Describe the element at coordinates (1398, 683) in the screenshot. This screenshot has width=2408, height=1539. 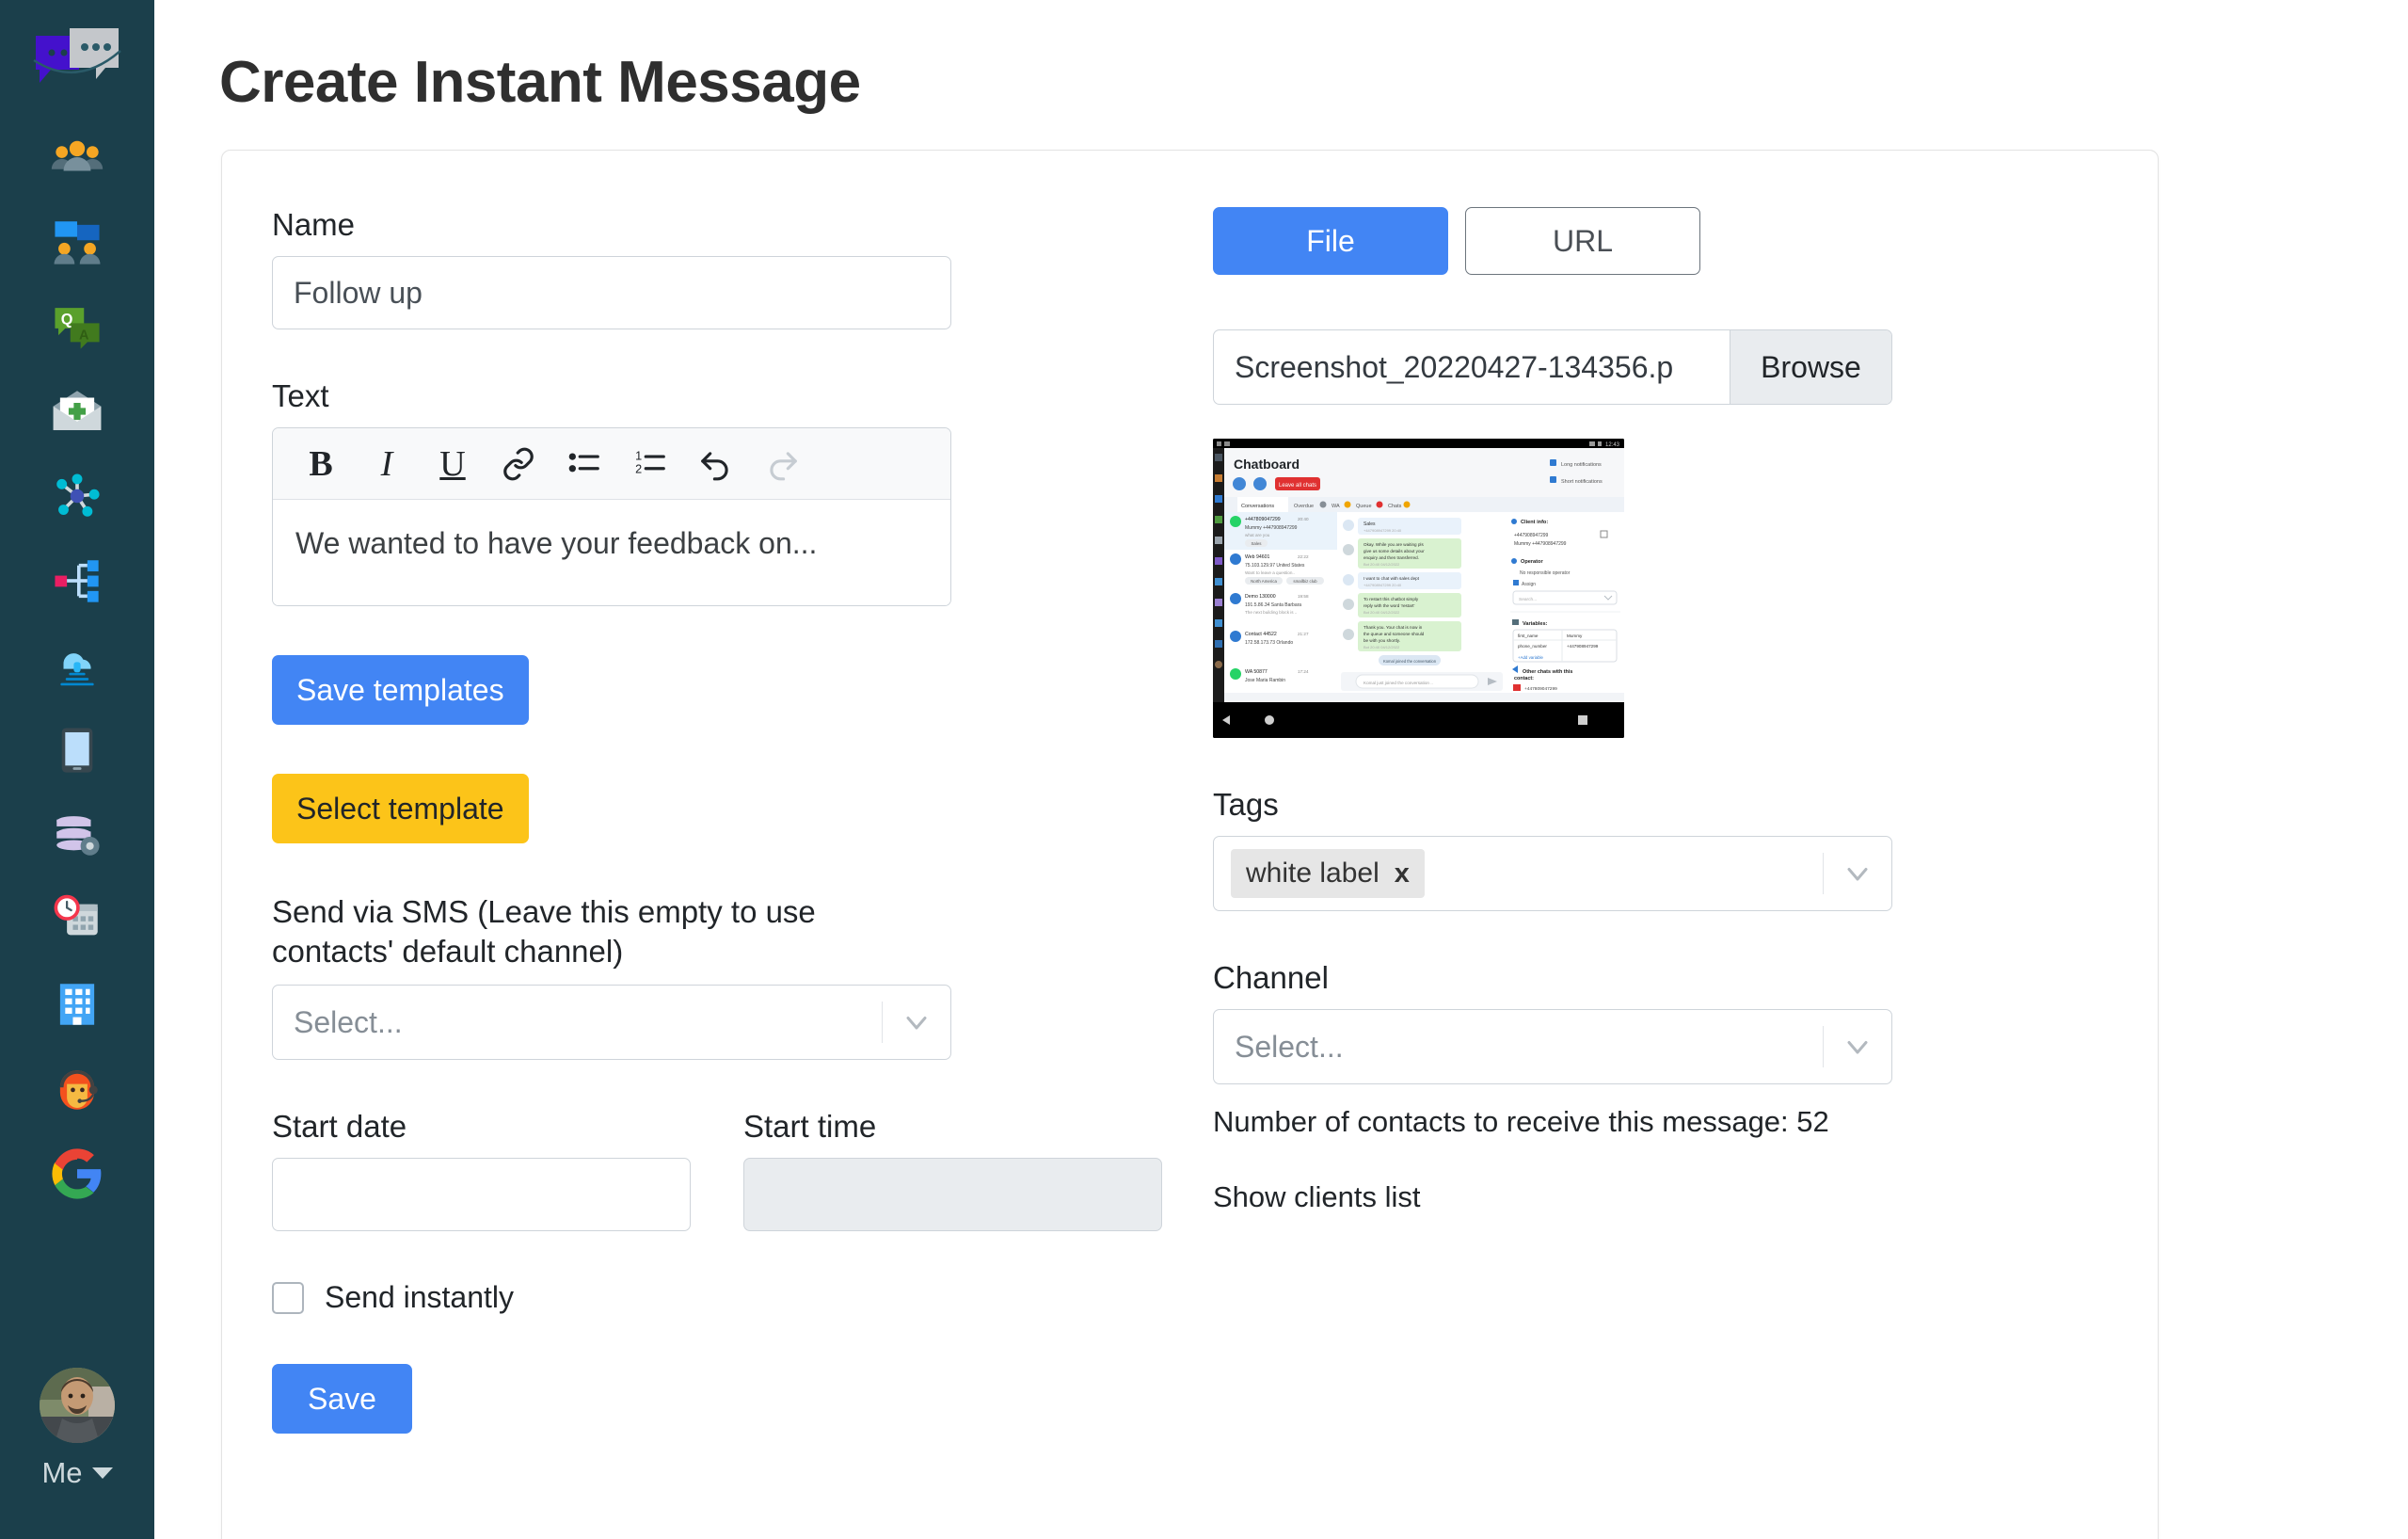
I see `svg-text:Komal just joined the conversa: Komal just joined the conversation ..` at that location.